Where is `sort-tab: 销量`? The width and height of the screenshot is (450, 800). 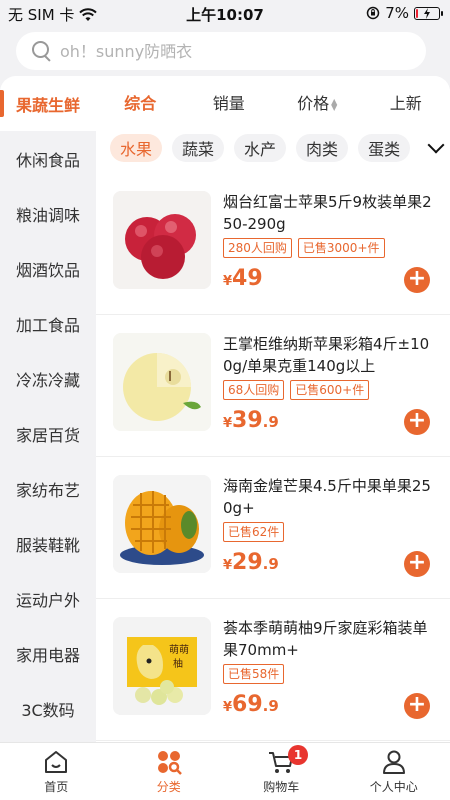 sort-tab: 销量 is located at coordinates (229, 102).